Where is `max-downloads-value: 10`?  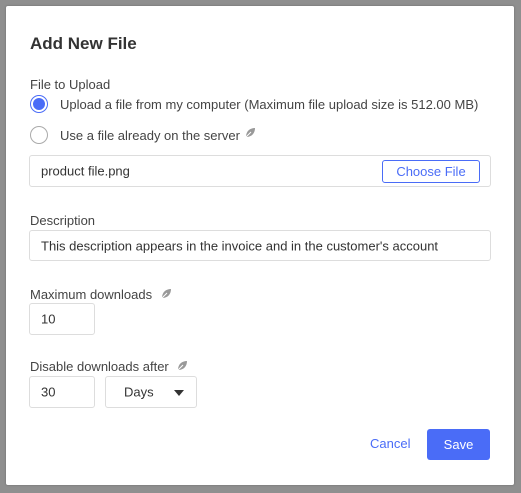 max-downloads-value: 10 is located at coordinates (48, 319).